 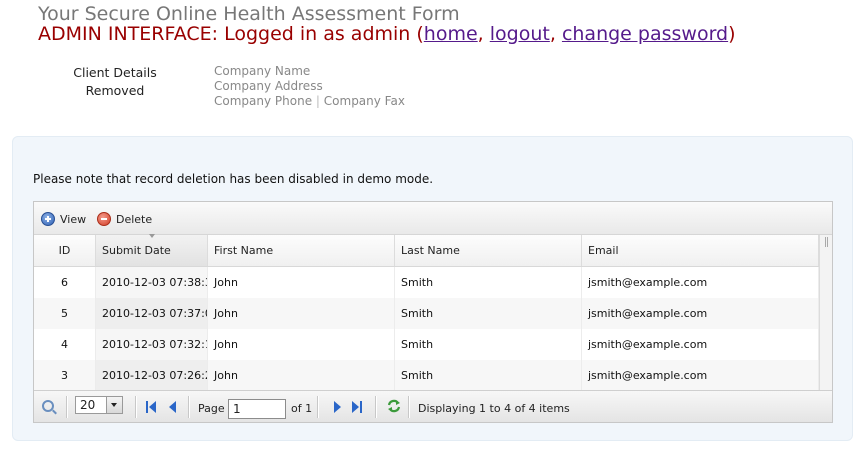 What do you see at coordinates (263, 101) in the screenshot?
I see `company-phone: Company Phone` at bounding box center [263, 101].